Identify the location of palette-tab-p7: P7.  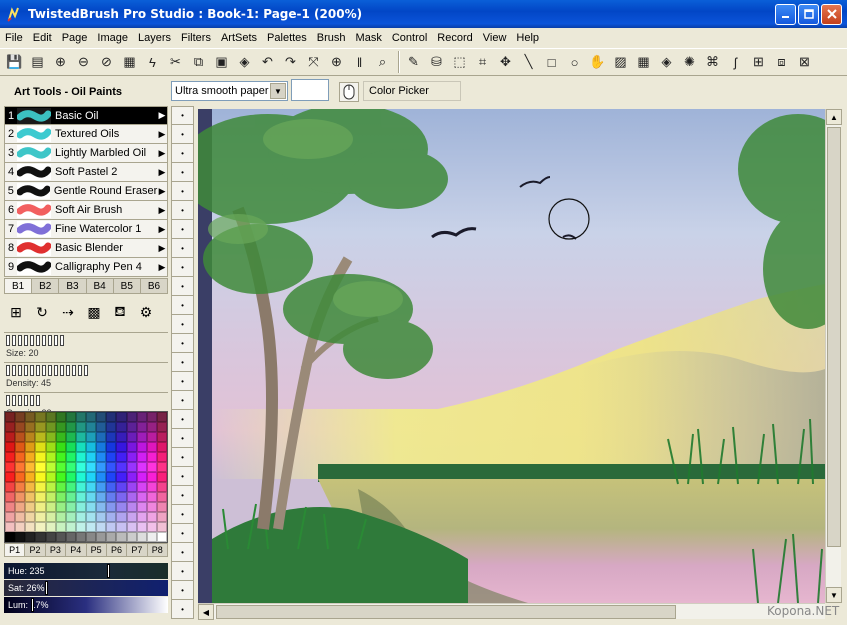
(137, 550).